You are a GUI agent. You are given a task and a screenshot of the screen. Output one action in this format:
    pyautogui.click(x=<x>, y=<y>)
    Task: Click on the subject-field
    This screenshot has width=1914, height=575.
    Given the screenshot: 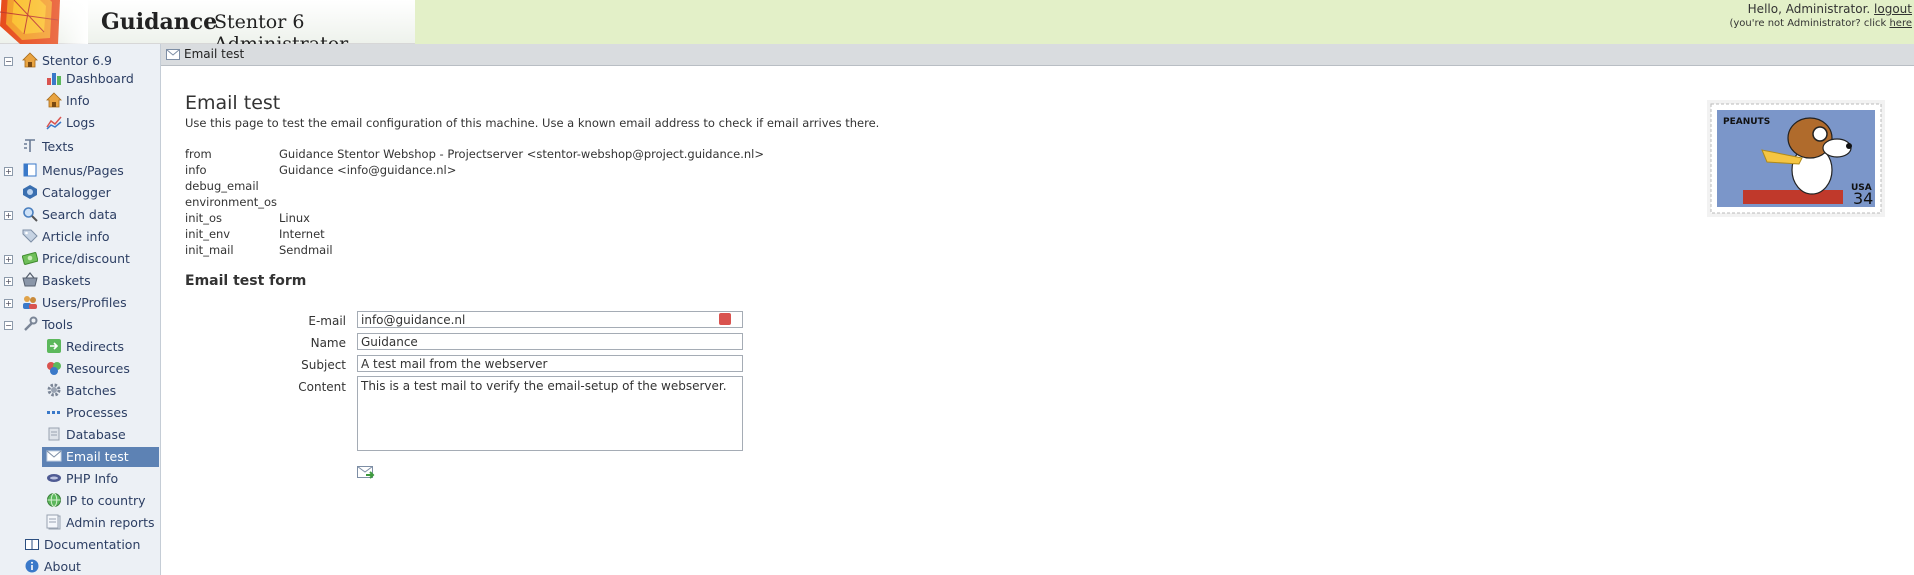 What is the action you would take?
    pyautogui.click(x=550, y=363)
    